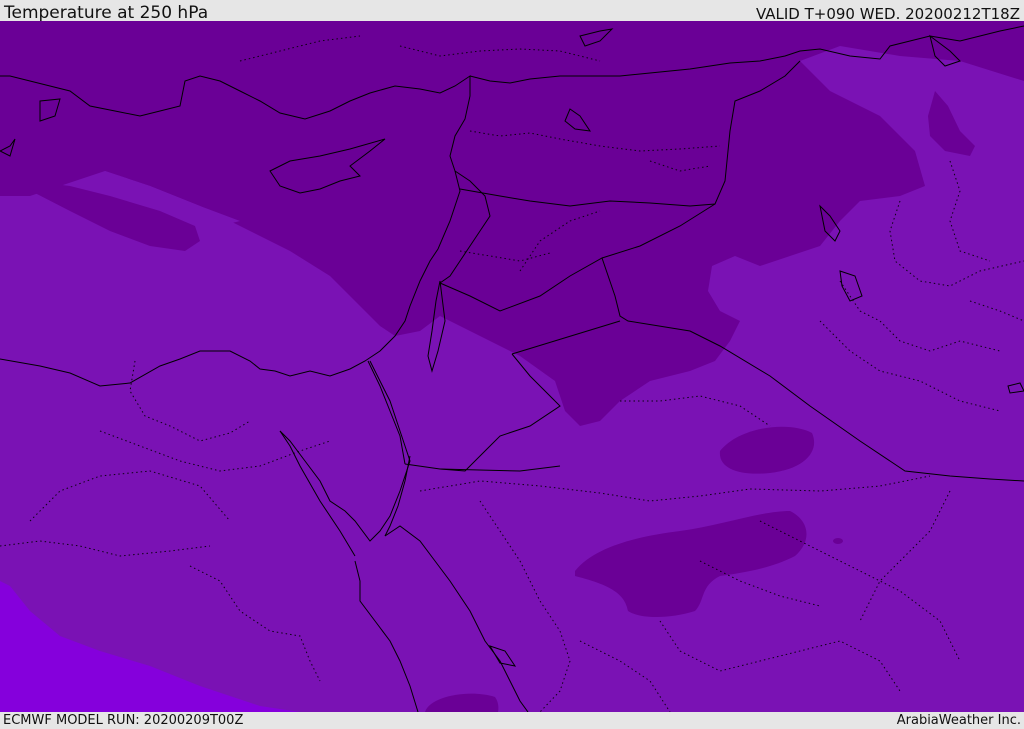 The width and height of the screenshot is (1024, 729). What do you see at coordinates (123, 720) in the screenshot?
I see `model-run-label: ECMWF MODEL RUN: 20200209T00Z` at bounding box center [123, 720].